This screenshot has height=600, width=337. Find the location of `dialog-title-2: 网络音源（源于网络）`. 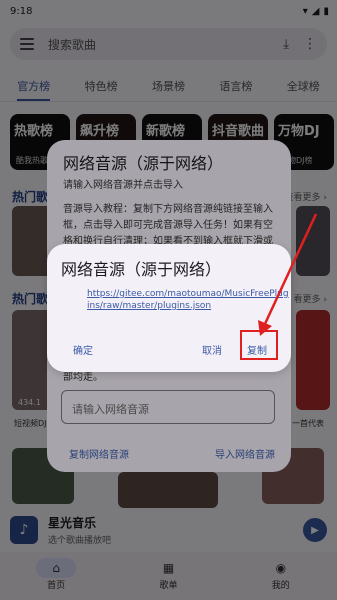

dialog-title-2: 网络音源（源于网络） is located at coordinates (141, 269).